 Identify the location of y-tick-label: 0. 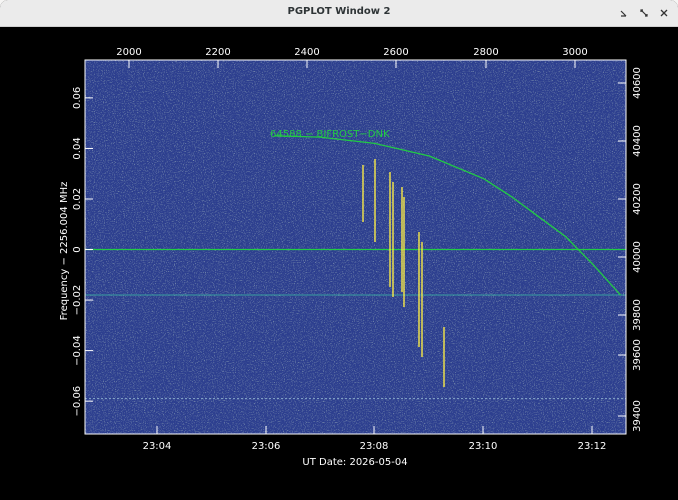
(77, 249).